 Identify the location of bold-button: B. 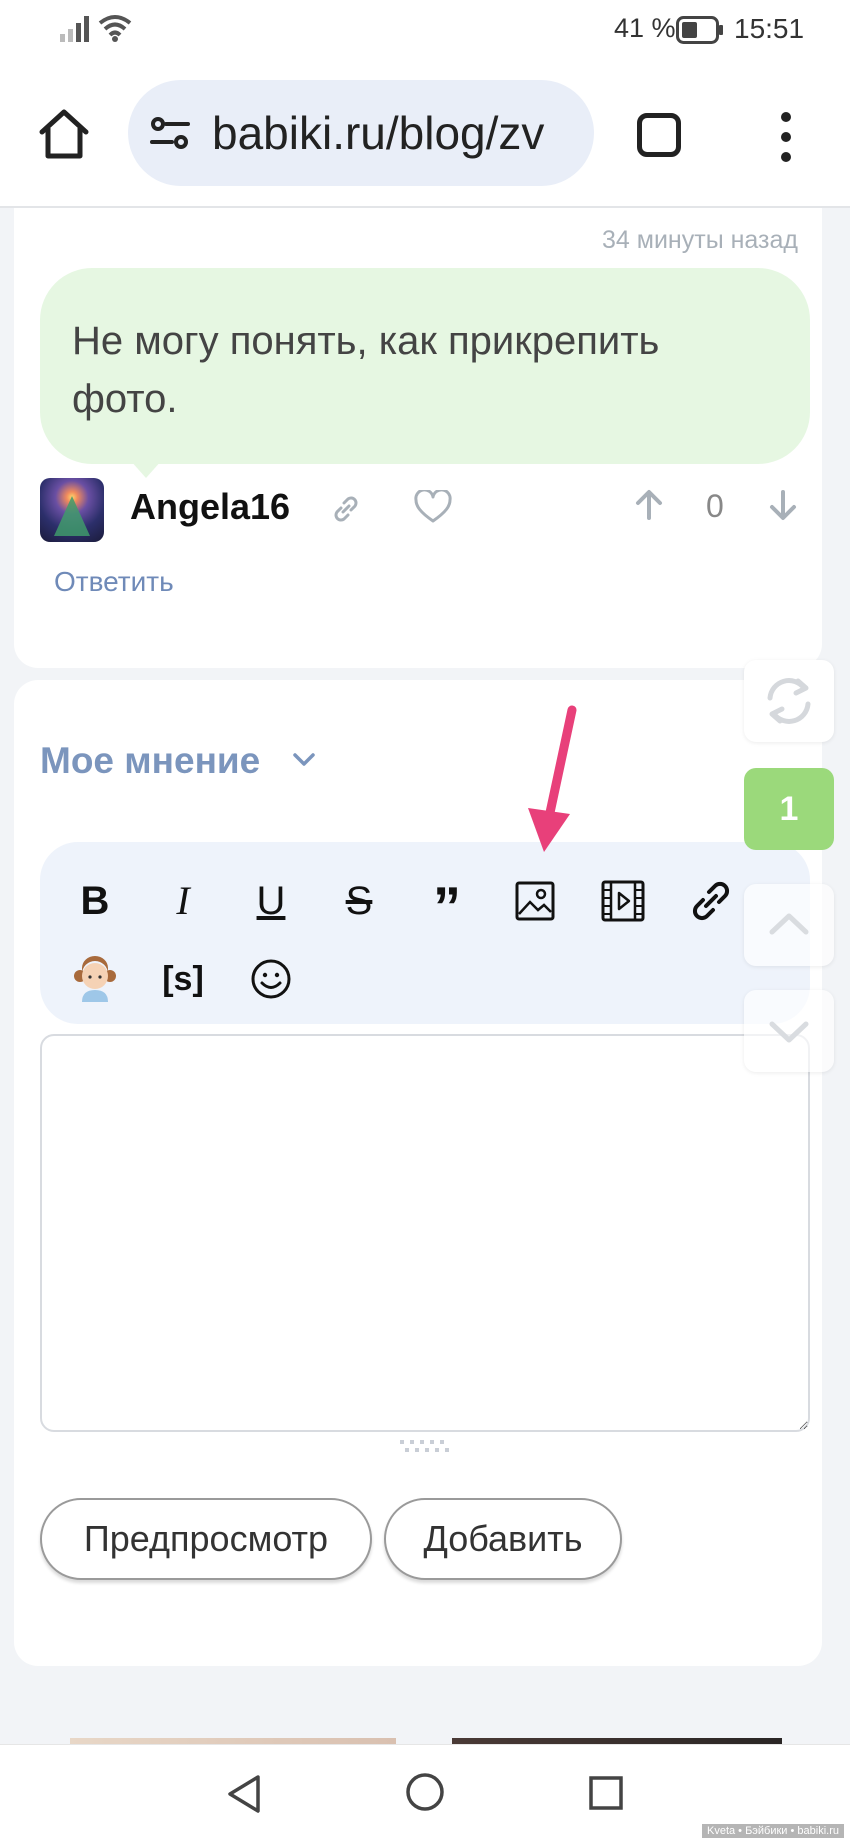
(95, 901).